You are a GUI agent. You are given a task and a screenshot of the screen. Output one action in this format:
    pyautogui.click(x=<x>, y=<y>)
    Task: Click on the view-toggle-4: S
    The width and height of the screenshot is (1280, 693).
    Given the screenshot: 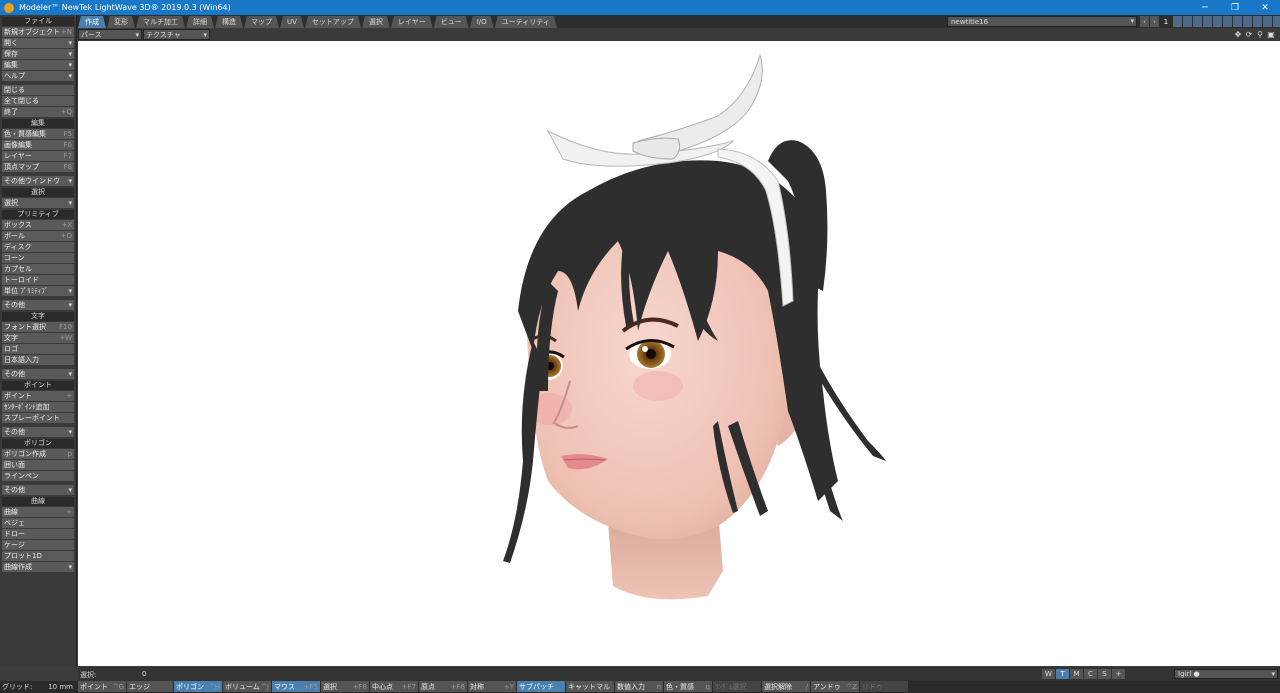 What is the action you would take?
    pyautogui.click(x=1104, y=674)
    